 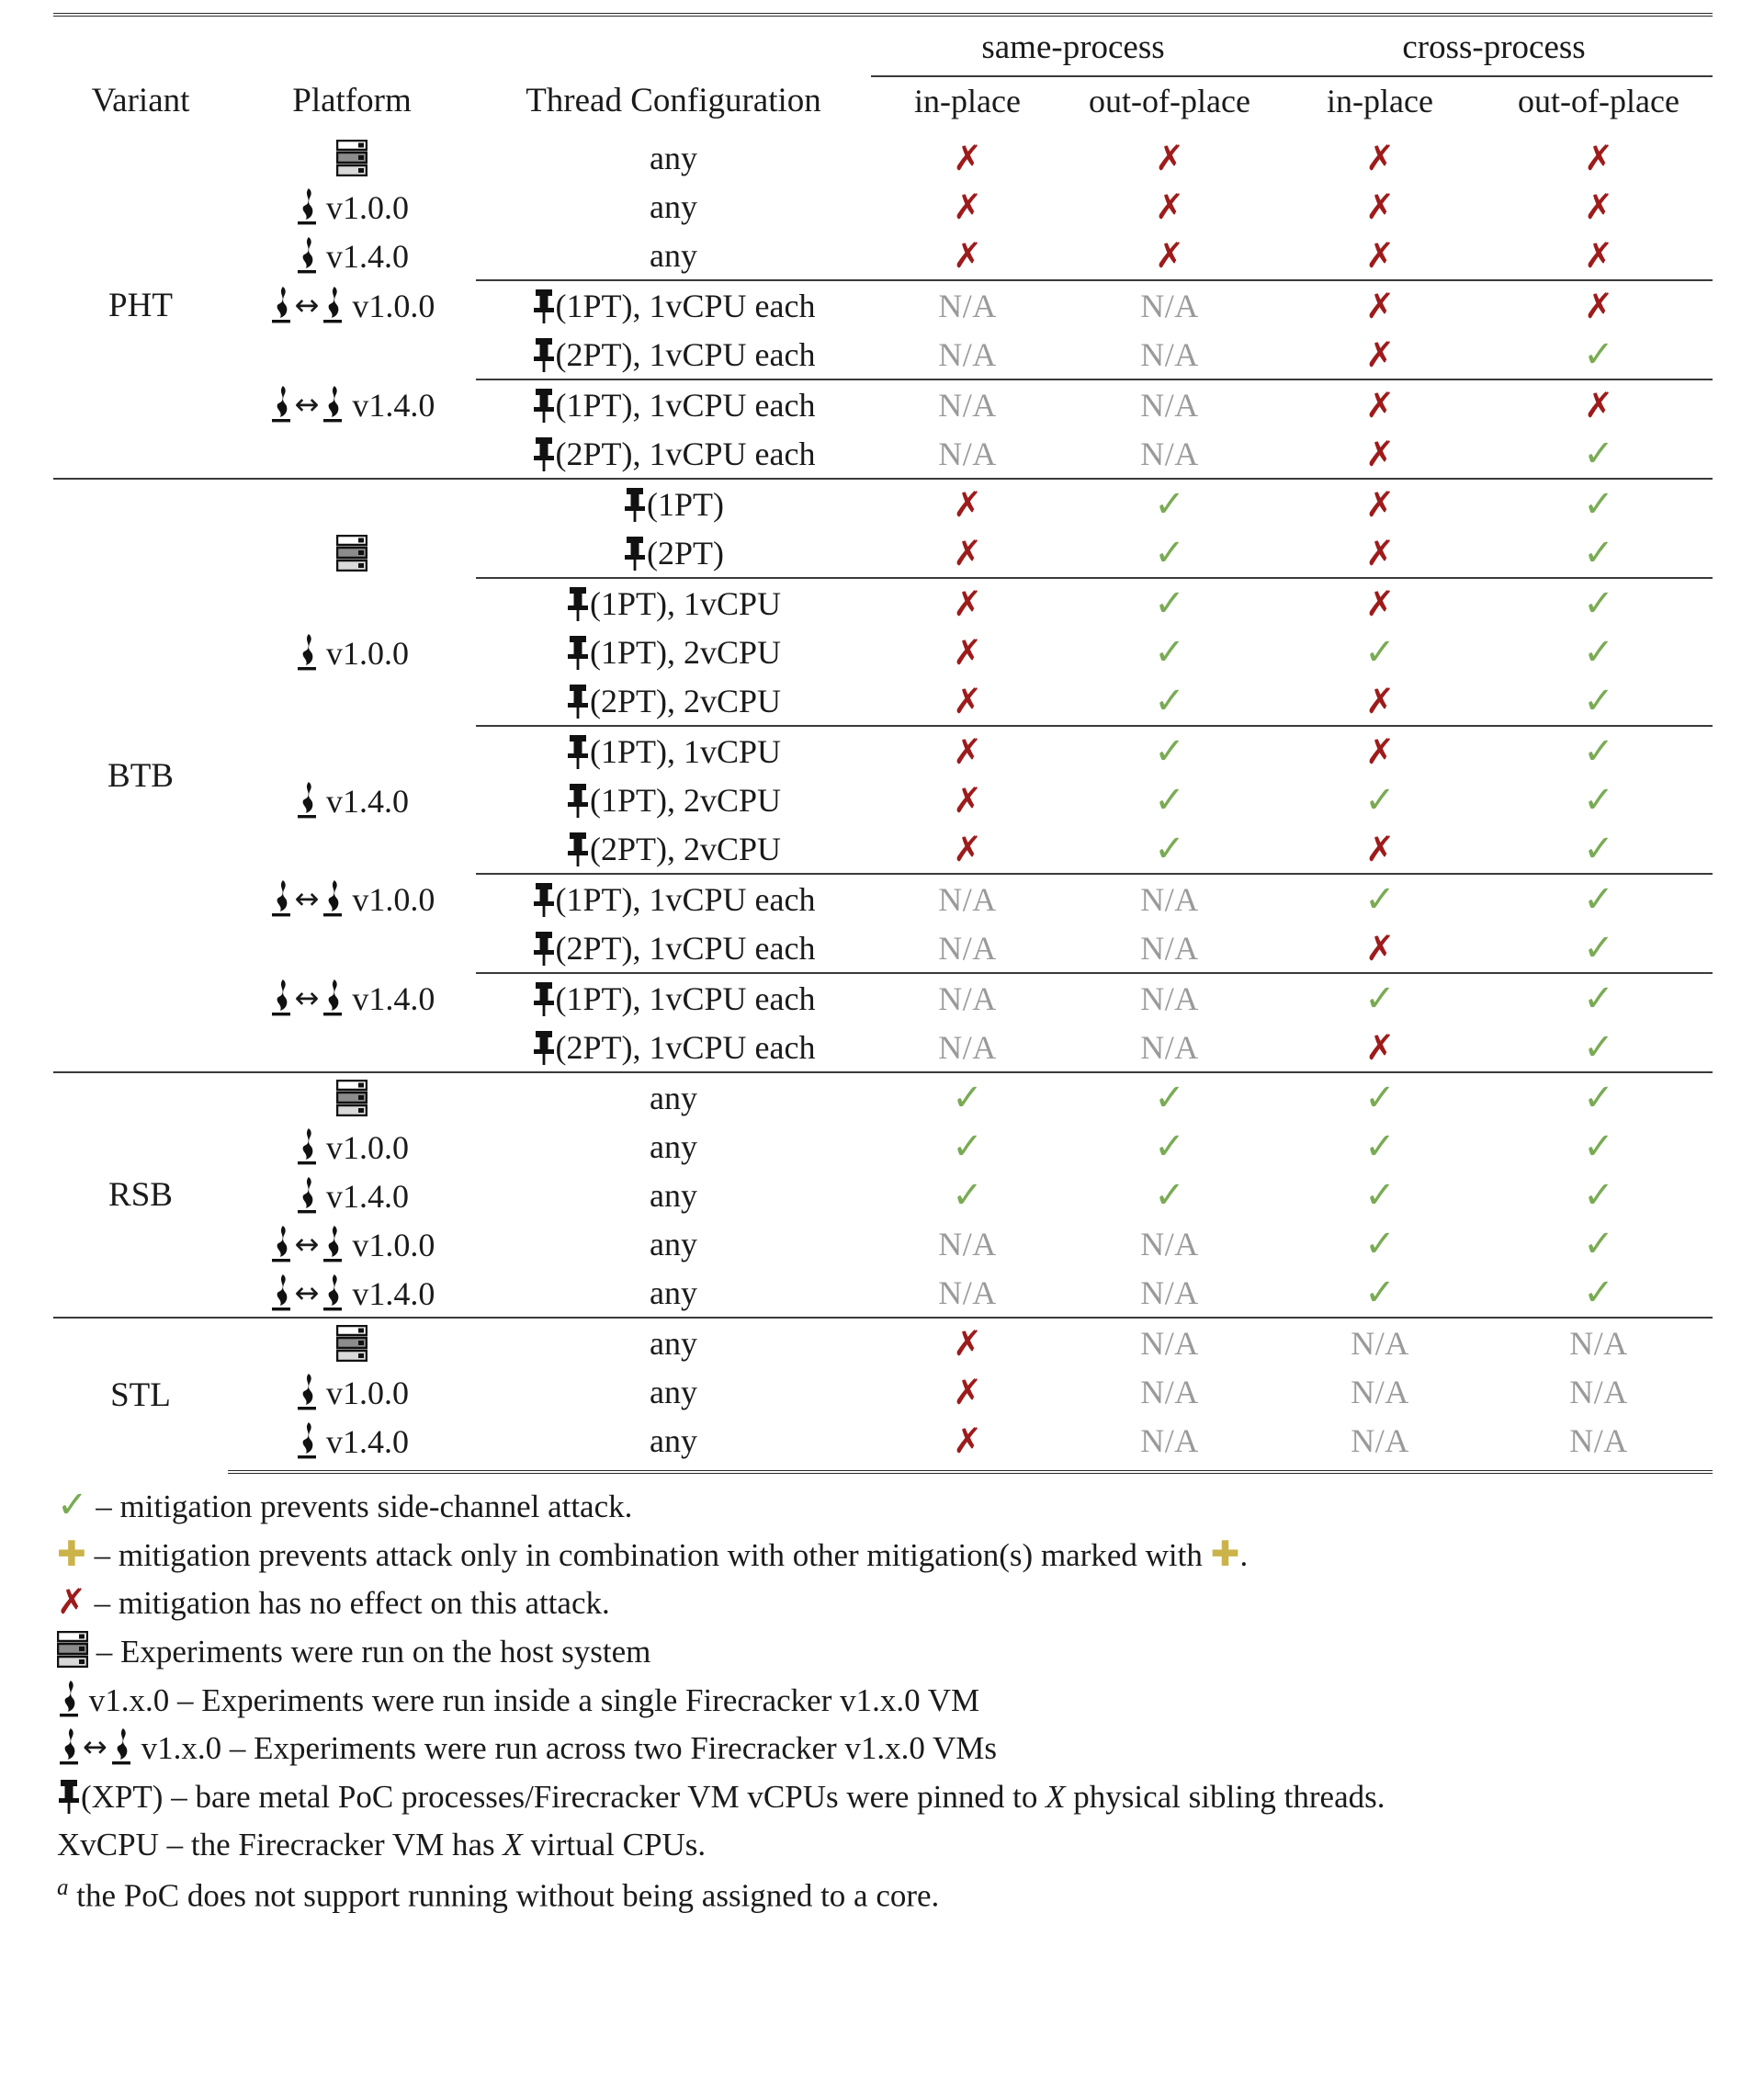 What do you see at coordinates (393, 406) in the screenshot?
I see `platform-version-label: v1.4.0` at bounding box center [393, 406].